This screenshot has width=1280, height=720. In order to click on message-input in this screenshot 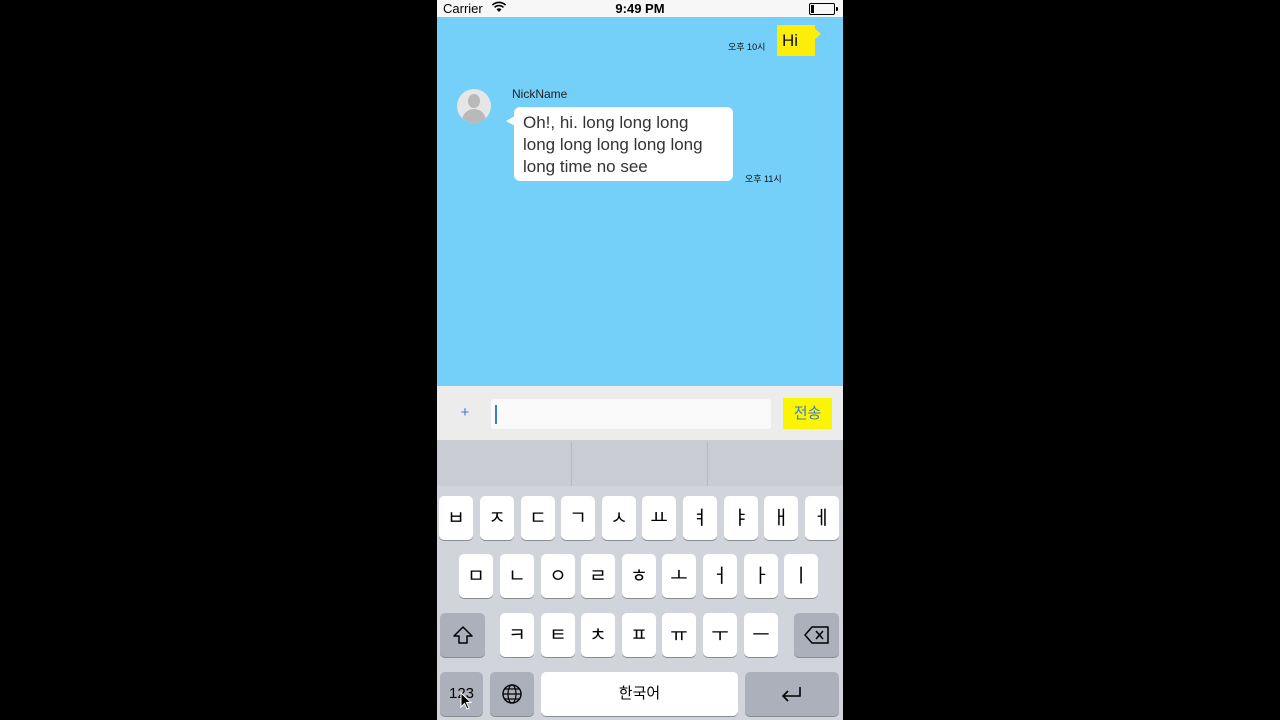, I will do `click(631, 414)`.